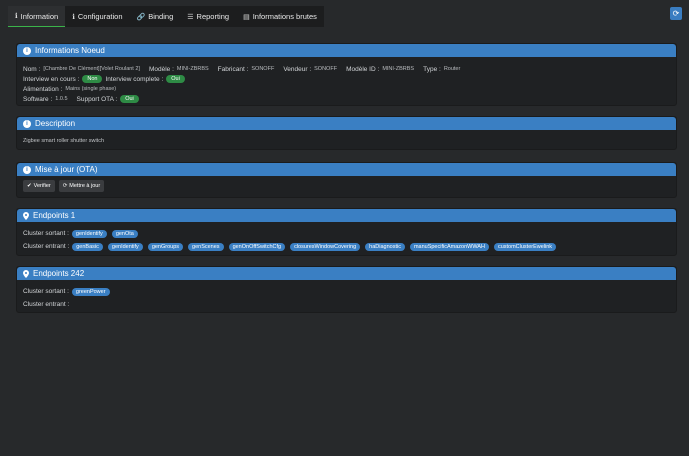  I want to click on cluster-chip: genOta, so click(124, 233).